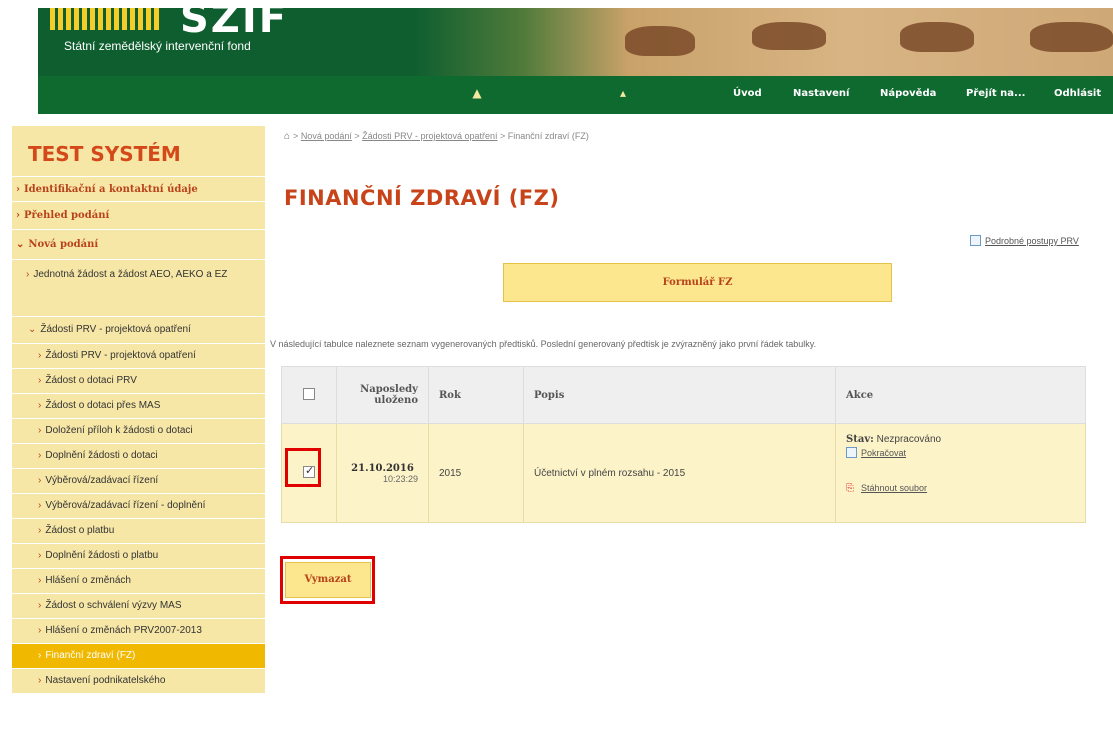 The width and height of the screenshot is (1113, 731). Describe the element at coordinates (850, 488) in the screenshot. I see `pdf-icon: ⎘` at that location.